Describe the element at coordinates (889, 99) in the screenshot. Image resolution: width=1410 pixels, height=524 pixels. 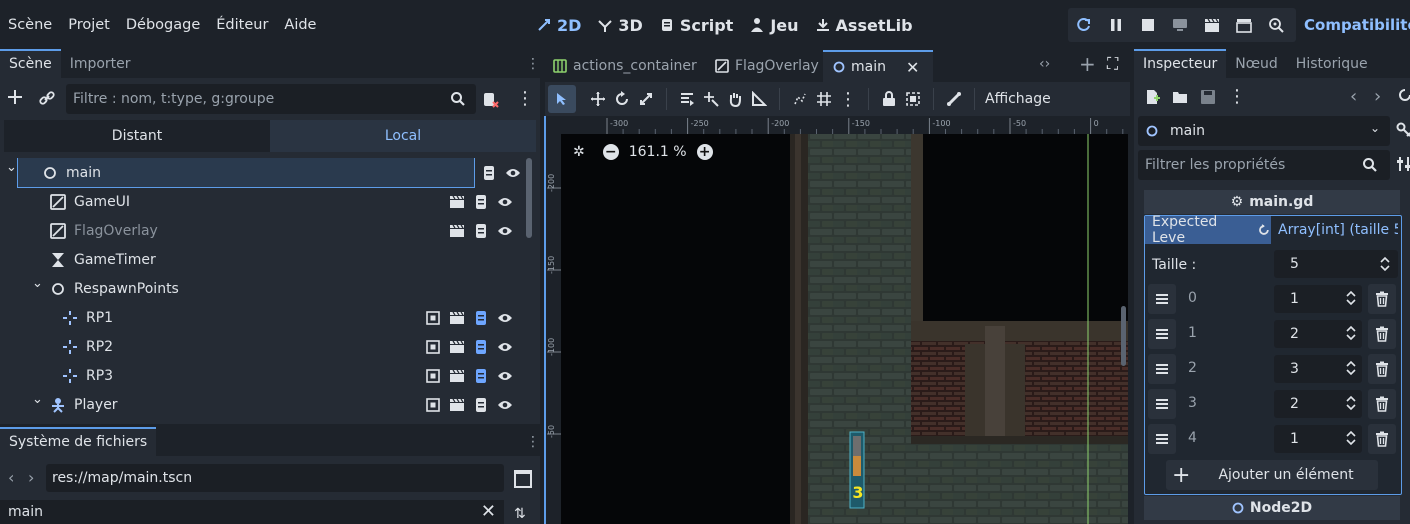
I see `lock-button` at that location.